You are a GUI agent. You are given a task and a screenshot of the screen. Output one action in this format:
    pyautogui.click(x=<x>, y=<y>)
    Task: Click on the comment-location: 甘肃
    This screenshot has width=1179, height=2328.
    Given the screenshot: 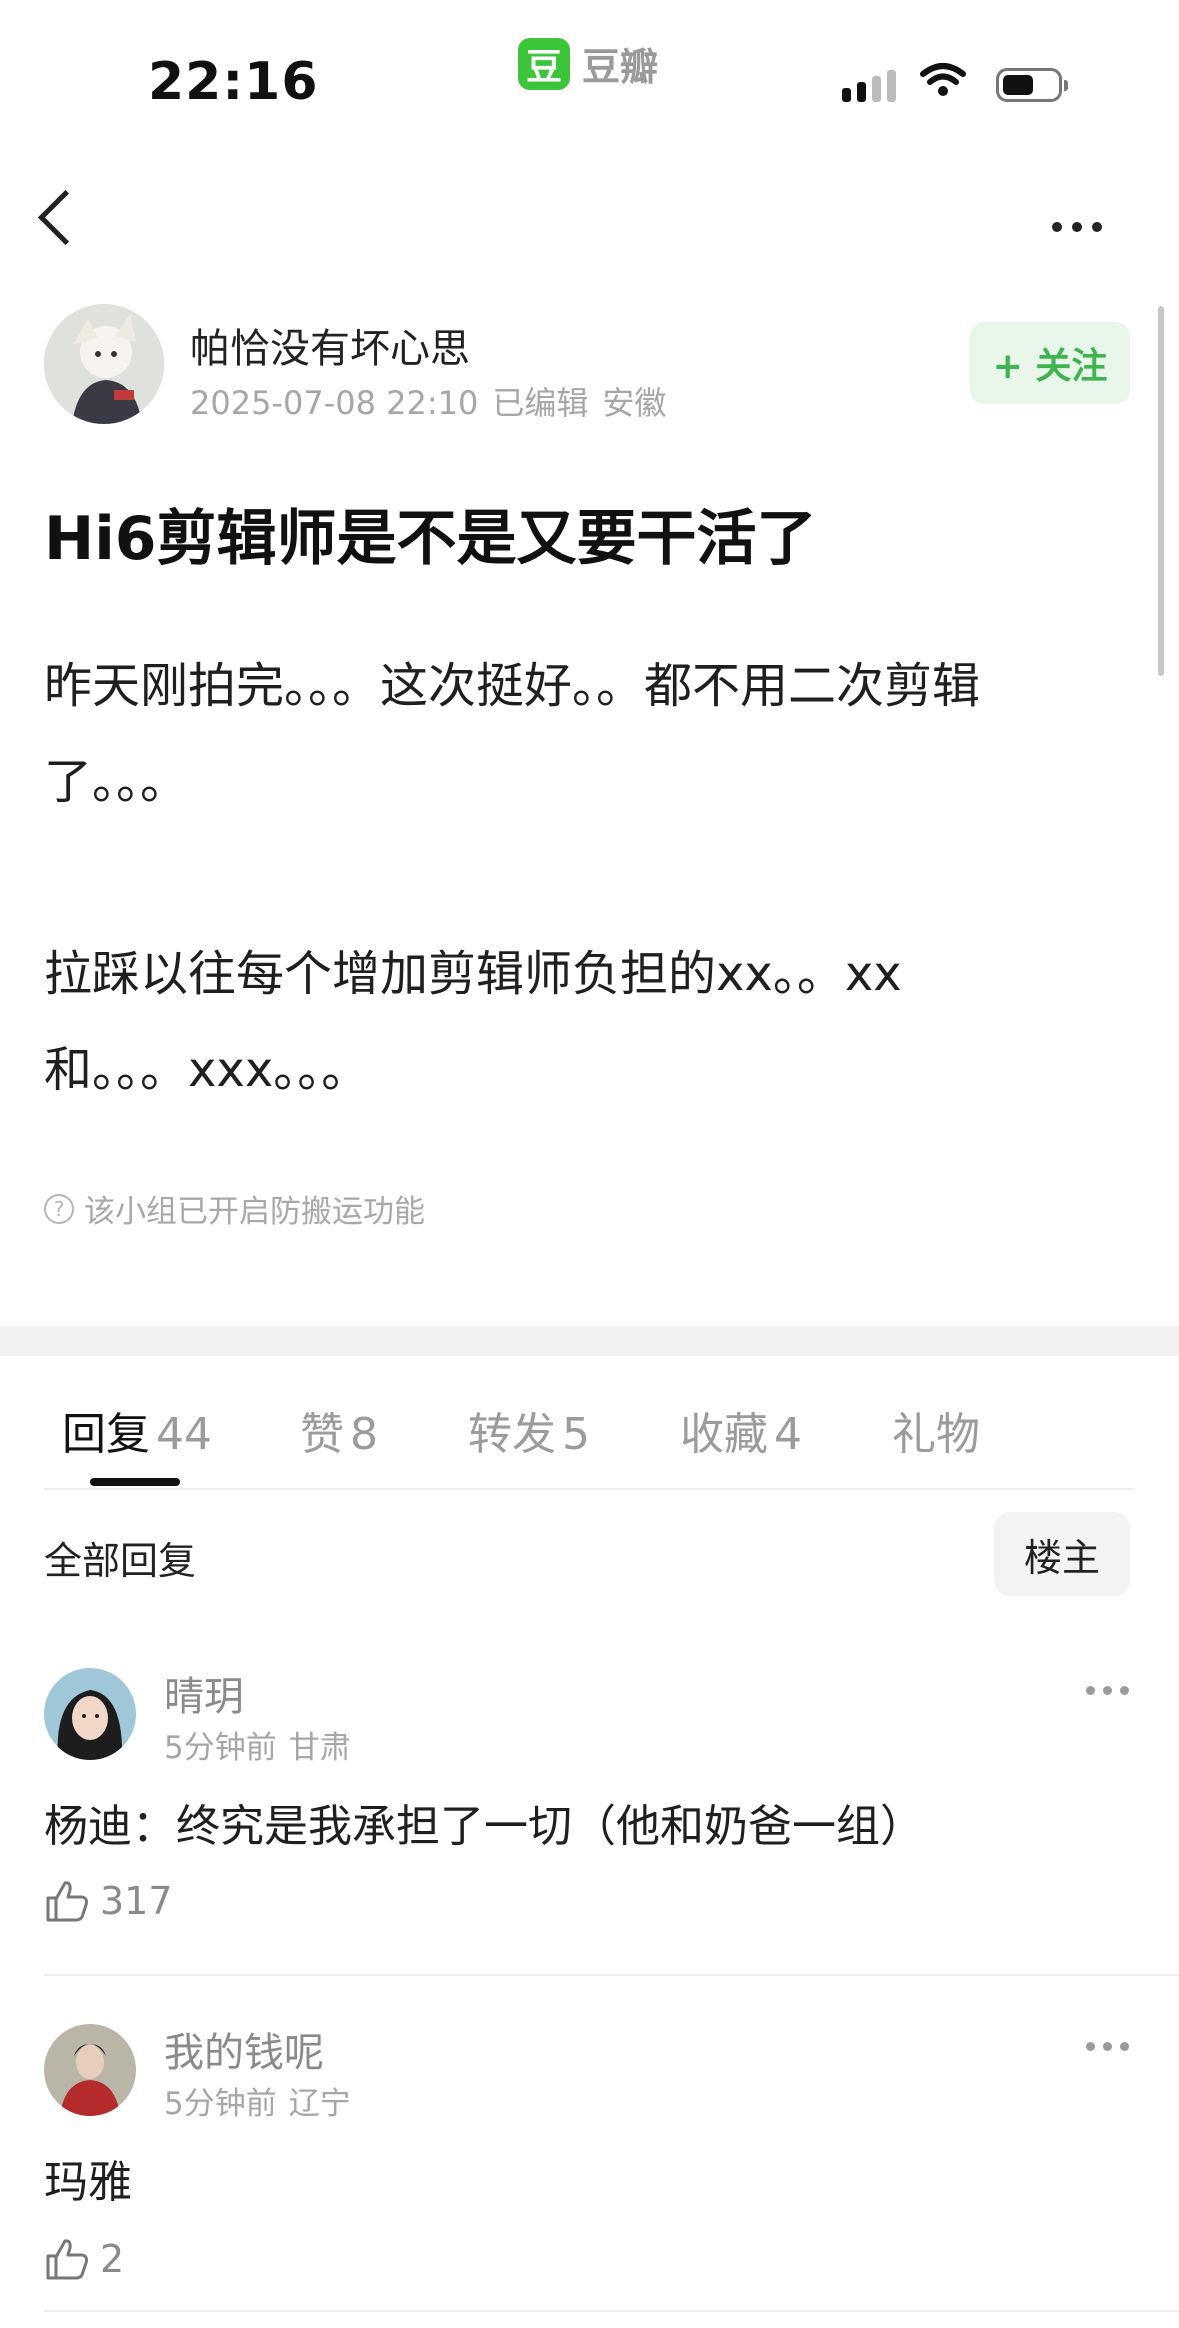 What is the action you would take?
    pyautogui.click(x=319, y=1748)
    